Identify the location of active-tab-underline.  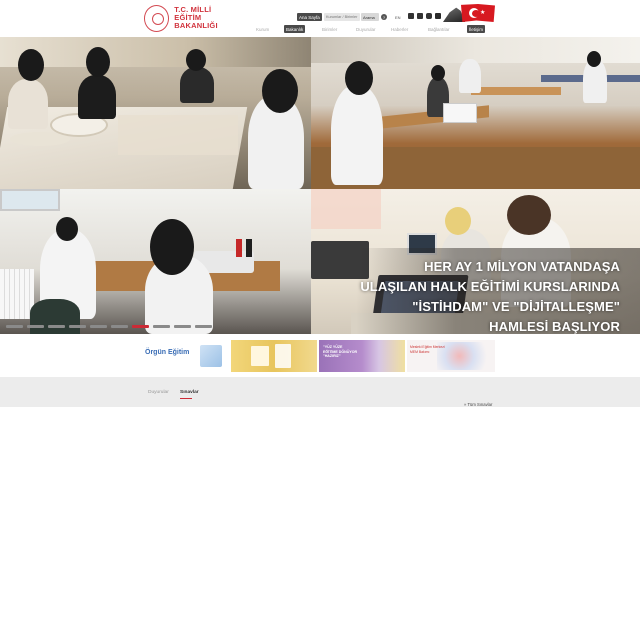
(186, 399).